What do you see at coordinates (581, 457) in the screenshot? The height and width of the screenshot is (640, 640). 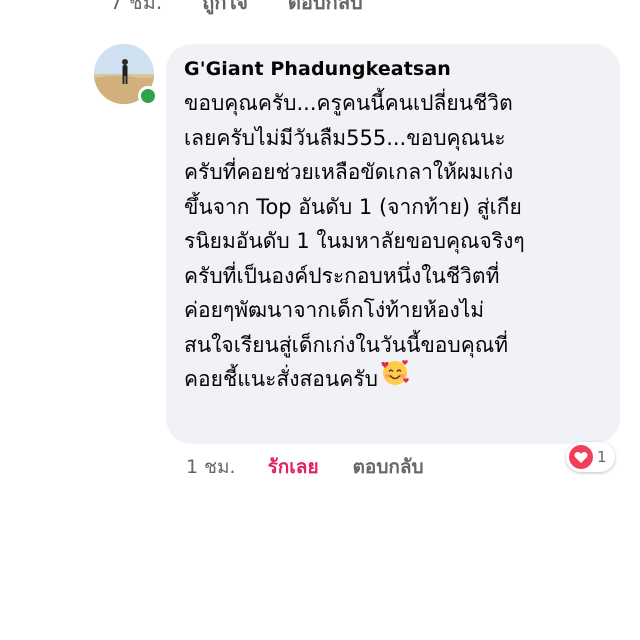 I see `love-heart-icon` at bounding box center [581, 457].